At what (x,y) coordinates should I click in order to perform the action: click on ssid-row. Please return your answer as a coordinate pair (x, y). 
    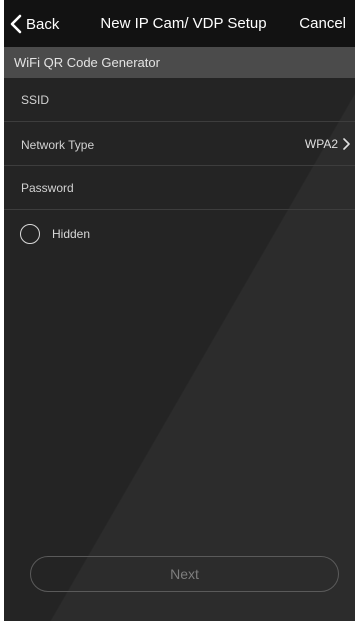
    Looking at the image, I should click on (179, 100).